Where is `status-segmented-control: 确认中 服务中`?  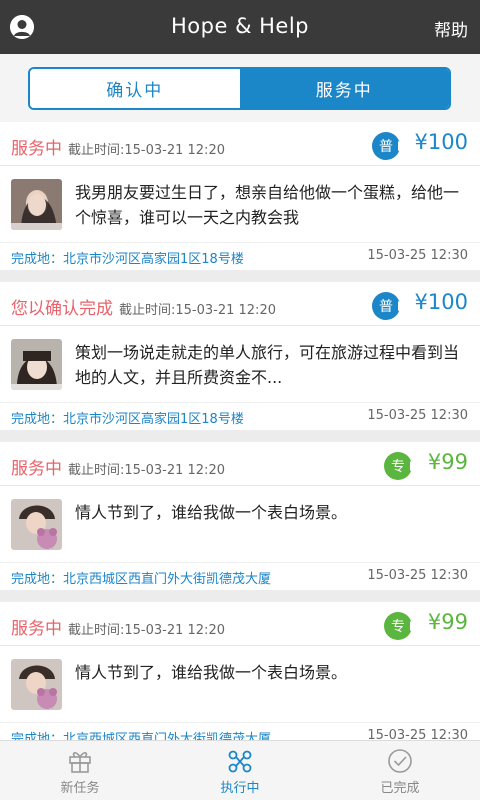
status-segmented-control: 确认中 服务中 is located at coordinates (239, 88).